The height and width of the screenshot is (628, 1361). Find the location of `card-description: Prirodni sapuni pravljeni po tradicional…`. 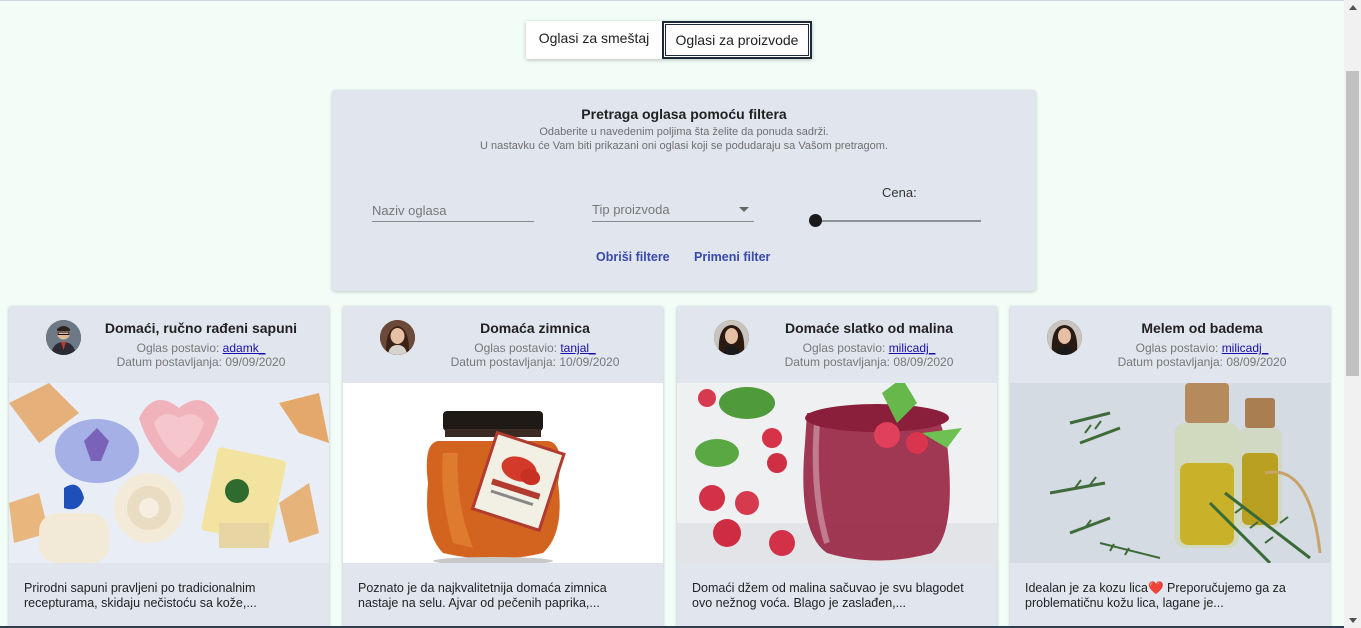

card-description: Prirodni sapuni pravljeni po tradicional… is located at coordinates (140, 595).